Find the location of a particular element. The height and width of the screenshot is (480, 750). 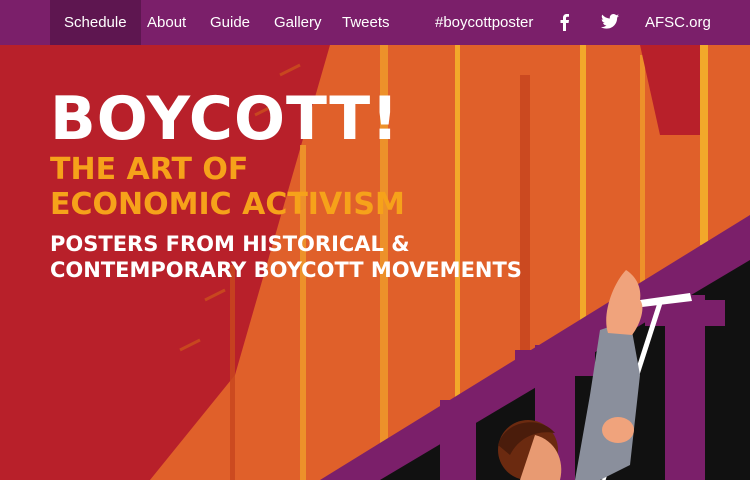

hero-subtitle: THE ART OF ECONOMIC ACTIVISM is located at coordinates (227, 187).